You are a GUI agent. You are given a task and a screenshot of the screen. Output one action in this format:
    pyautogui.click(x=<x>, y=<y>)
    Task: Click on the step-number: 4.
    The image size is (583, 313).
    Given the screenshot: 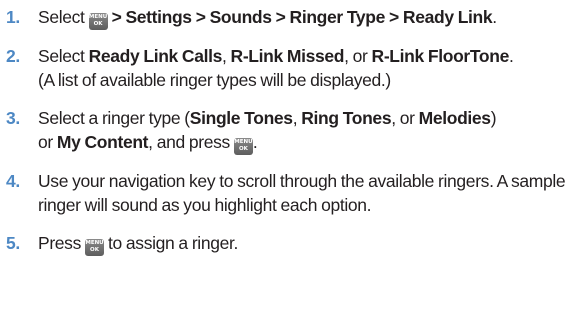 What is the action you would take?
    pyautogui.click(x=13, y=181)
    